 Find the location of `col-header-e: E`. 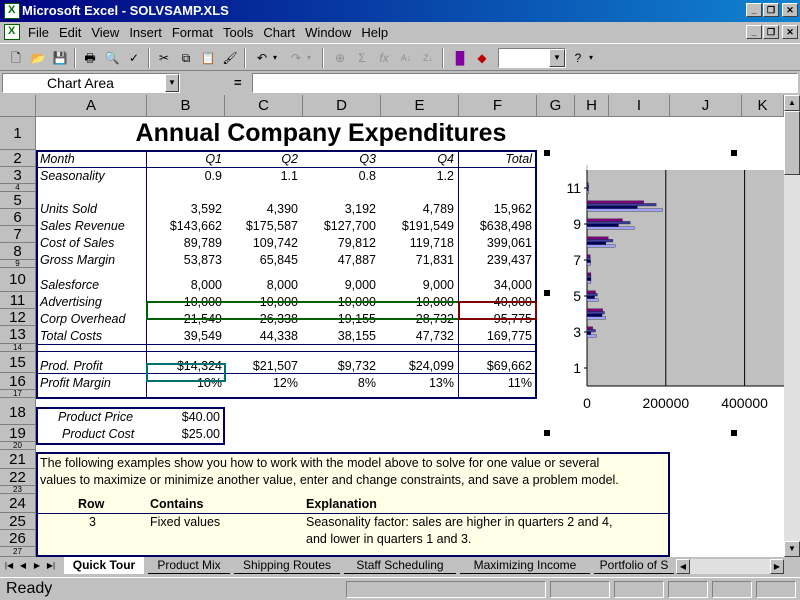

col-header-e: E is located at coordinates (420, 106).